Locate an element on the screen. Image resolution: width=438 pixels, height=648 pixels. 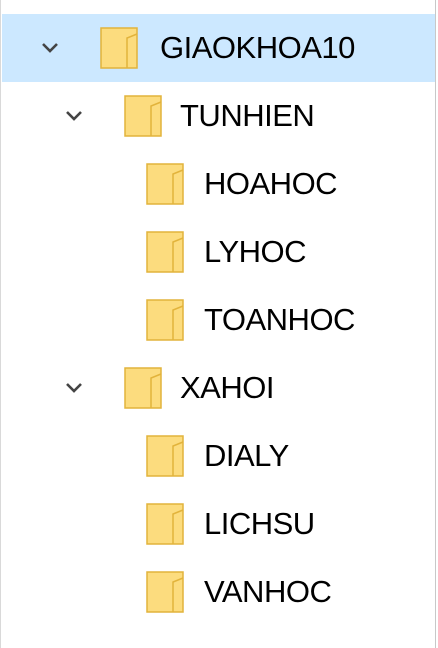
tree-item-vanhoc: VANHOC is located at coordinates (218, 592).